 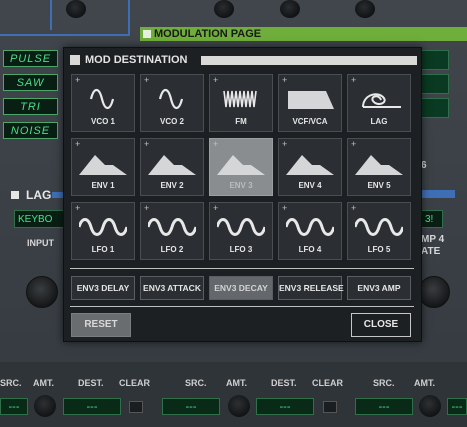 I want to click on tile-label: ENV 3, so click(x=241, y=185).